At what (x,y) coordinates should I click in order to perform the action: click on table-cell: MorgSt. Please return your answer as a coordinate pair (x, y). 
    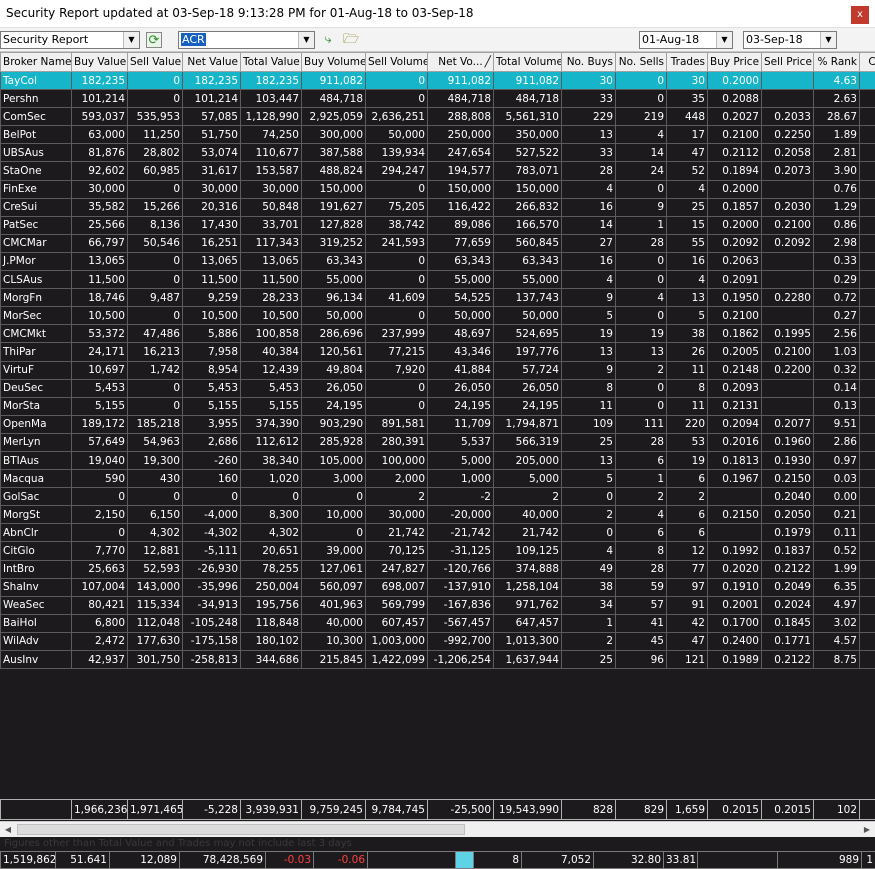
    Looking at the image, I should click on (36, 515).